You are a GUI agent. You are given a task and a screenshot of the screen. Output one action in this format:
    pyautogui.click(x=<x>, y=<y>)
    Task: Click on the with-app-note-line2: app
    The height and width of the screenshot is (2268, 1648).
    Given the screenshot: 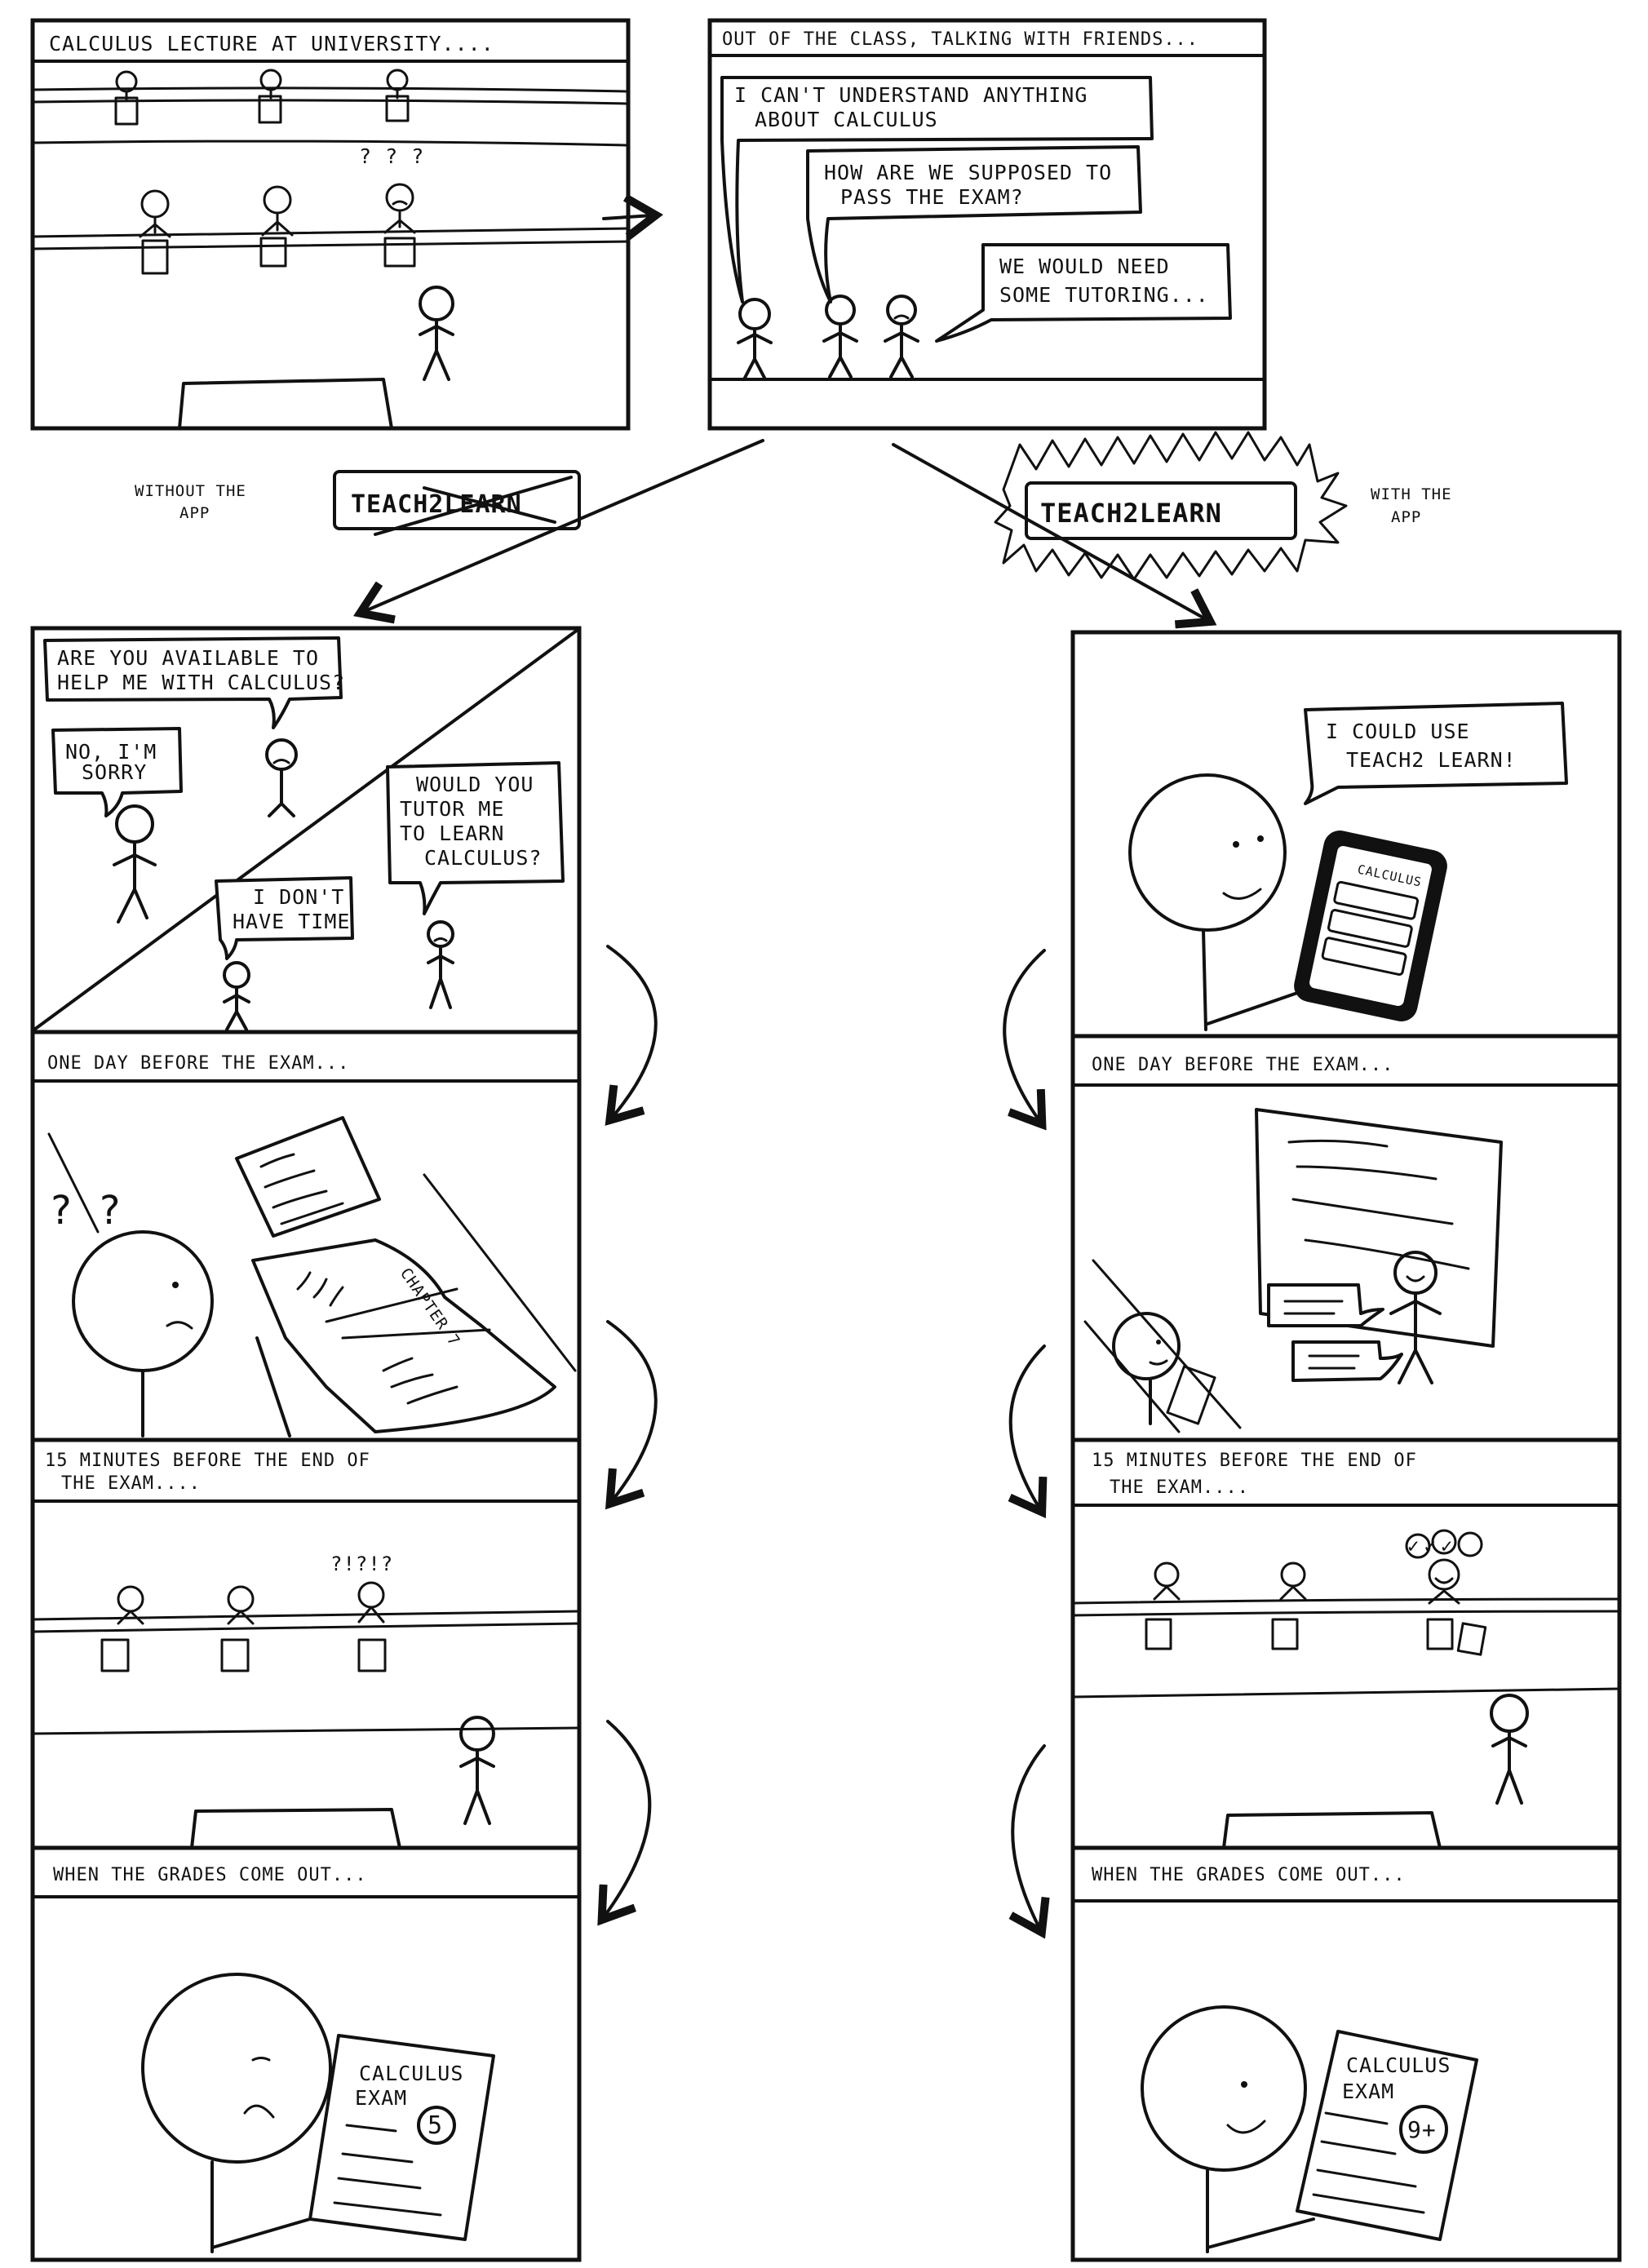 What is the action you would take?
    pyautogui.click(x=1406, y=517)
    